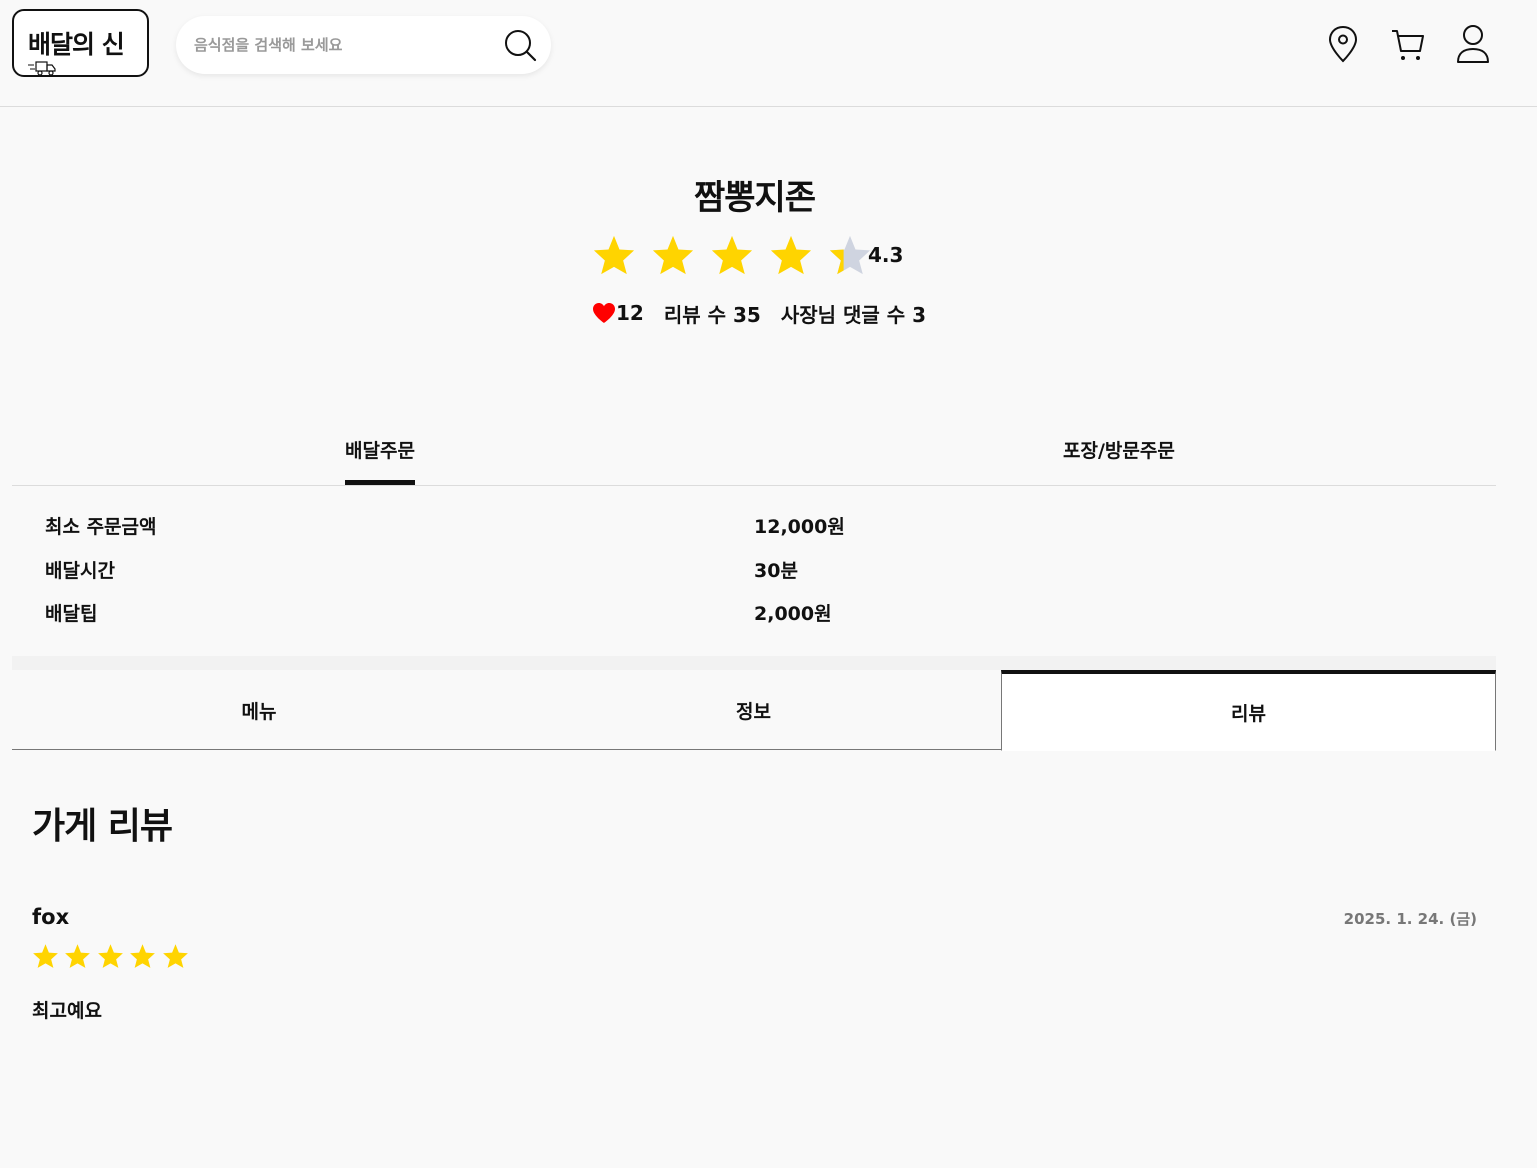  I want to click on section-divider, so click(754, 663).